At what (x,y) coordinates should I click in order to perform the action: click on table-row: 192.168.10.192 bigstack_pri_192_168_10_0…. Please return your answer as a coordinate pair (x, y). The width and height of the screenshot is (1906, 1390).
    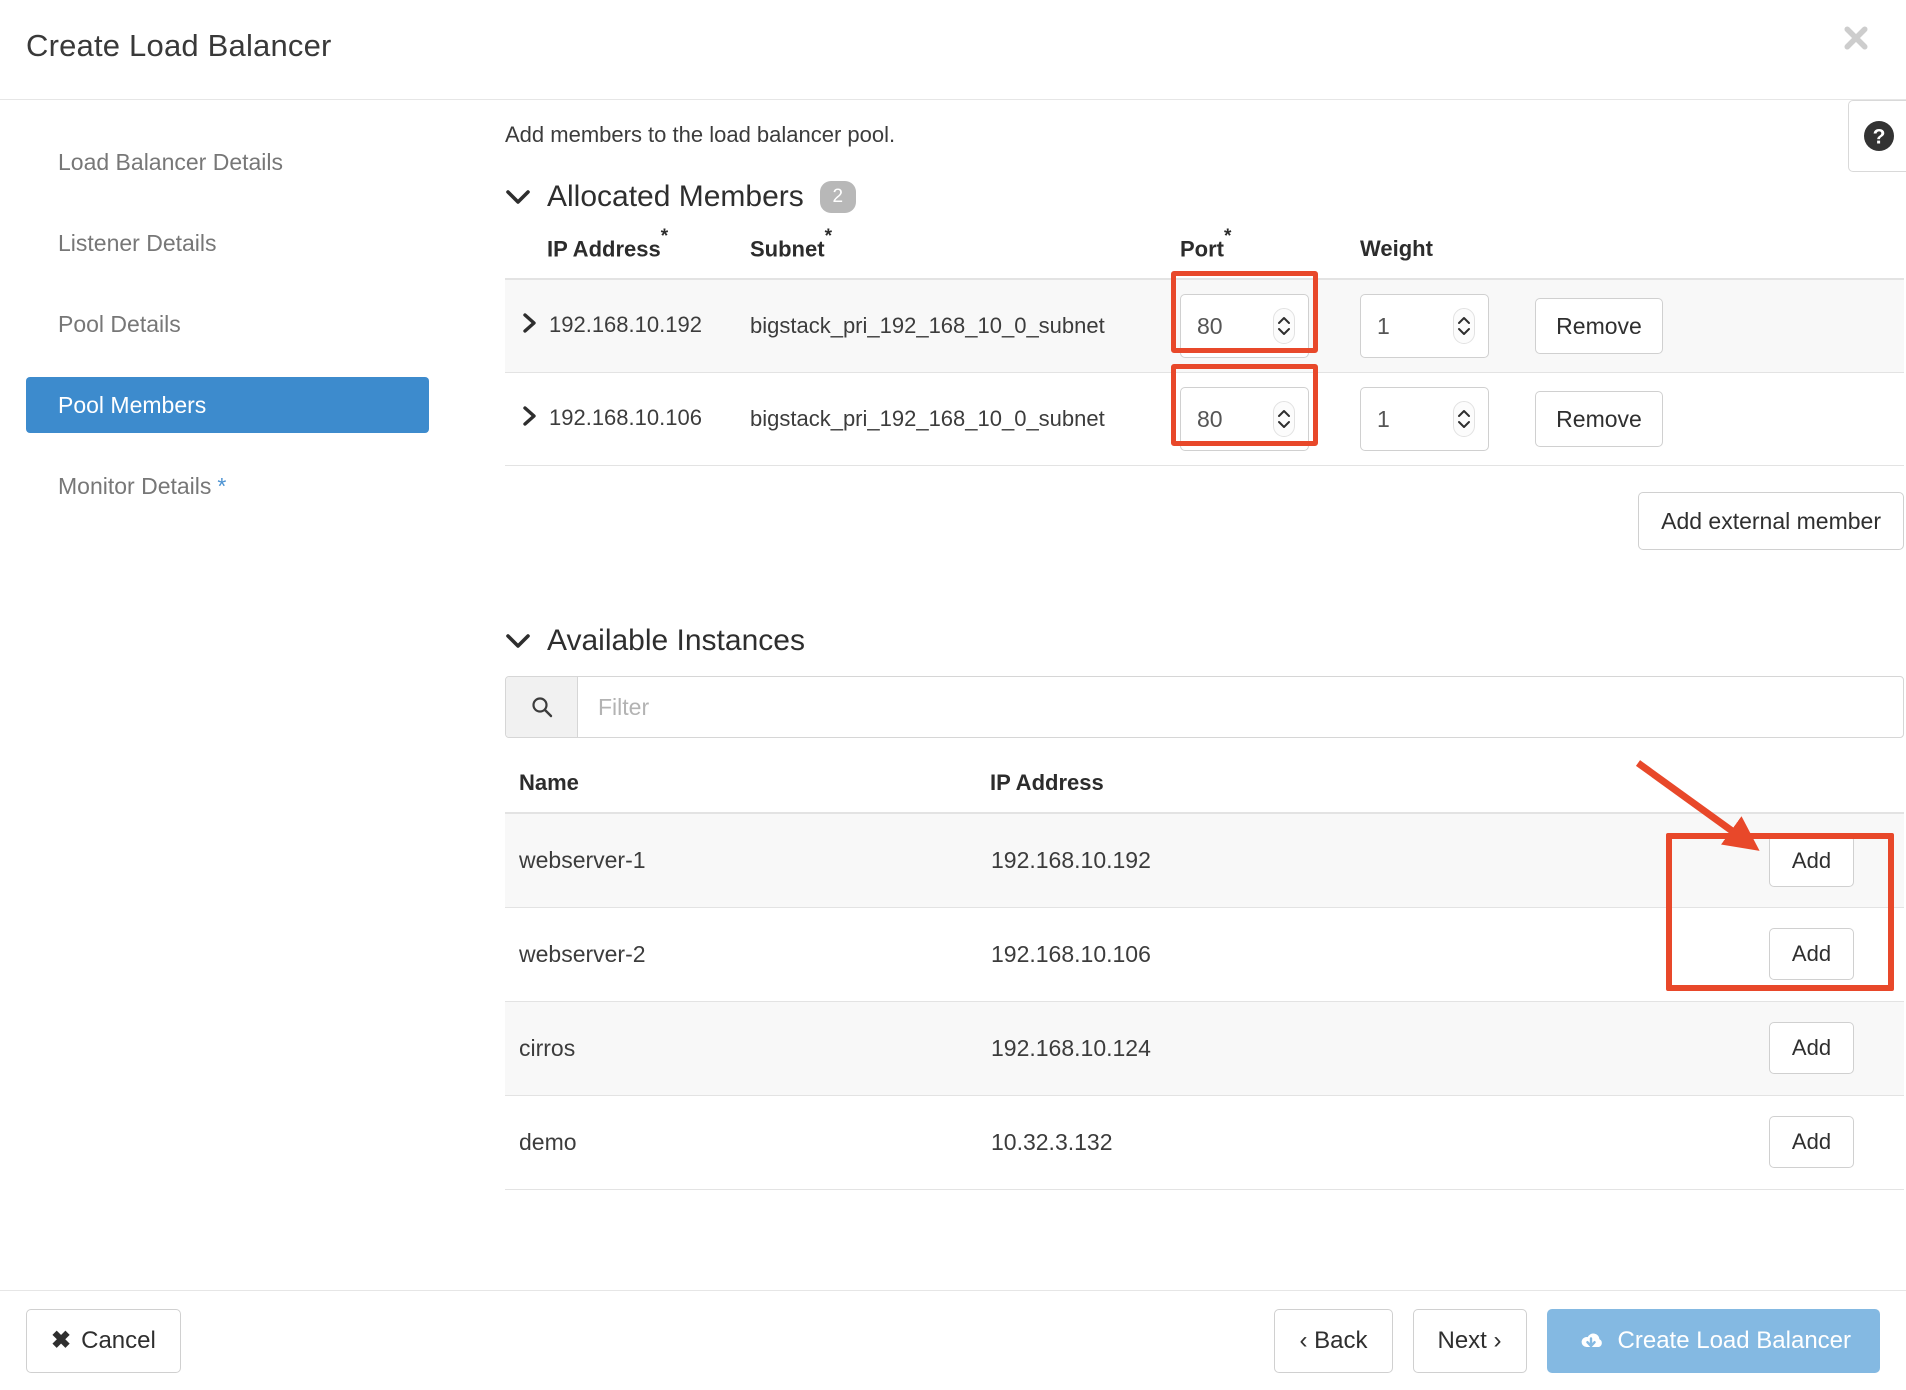
    Looking at the image, I should click on (1204, 322).